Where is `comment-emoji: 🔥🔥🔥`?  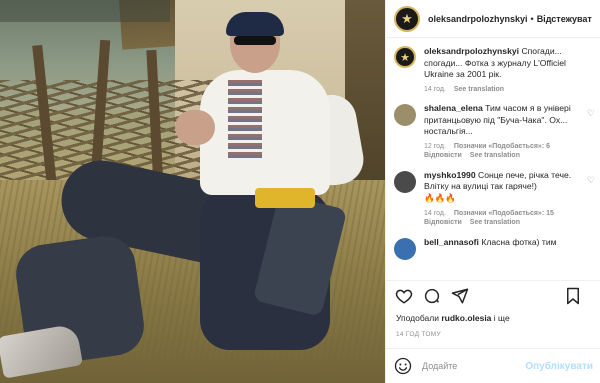 comment-emoji: 🔥🔥🔥 is located at coordinates (440, 198).